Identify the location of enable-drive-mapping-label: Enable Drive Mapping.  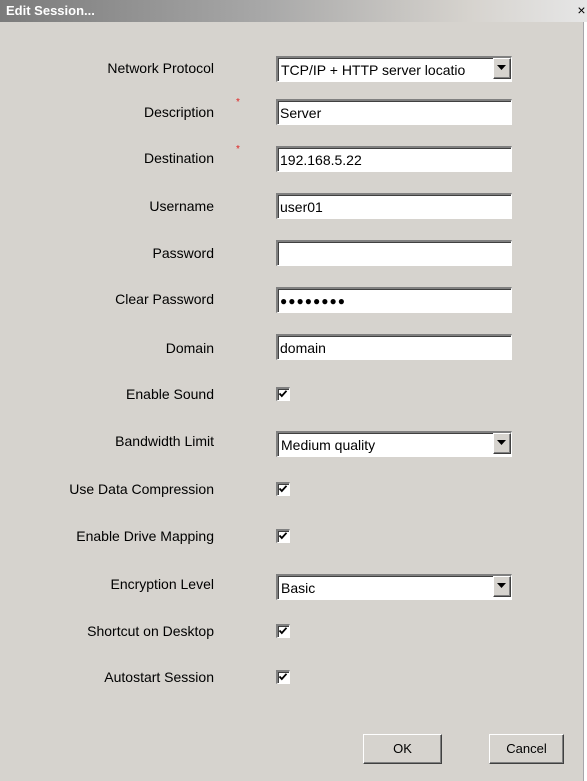
(145, 536).